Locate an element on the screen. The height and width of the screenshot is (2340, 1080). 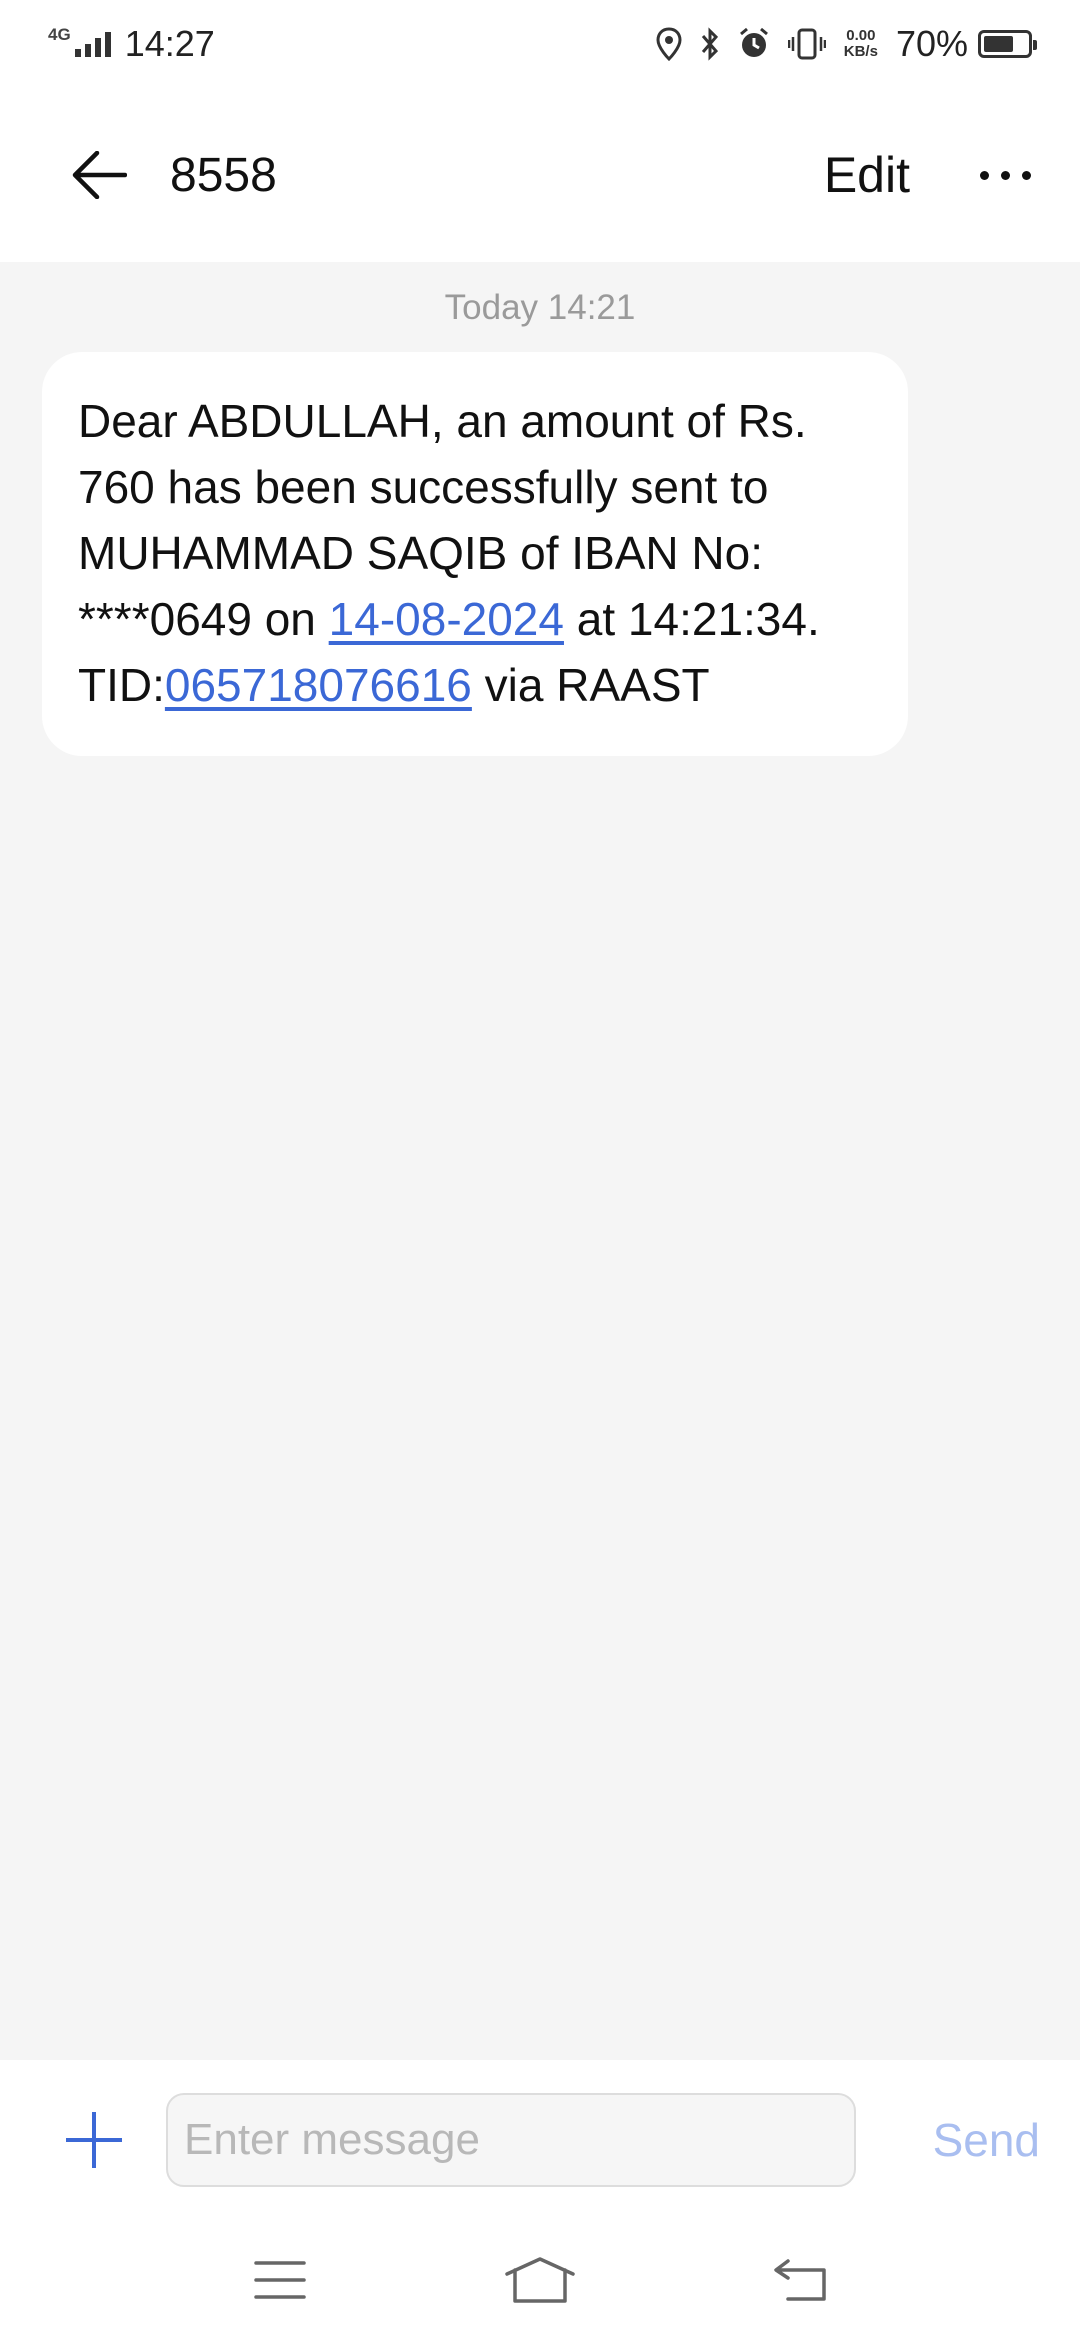
vibrate-icon is located at coordinates (806, 44).